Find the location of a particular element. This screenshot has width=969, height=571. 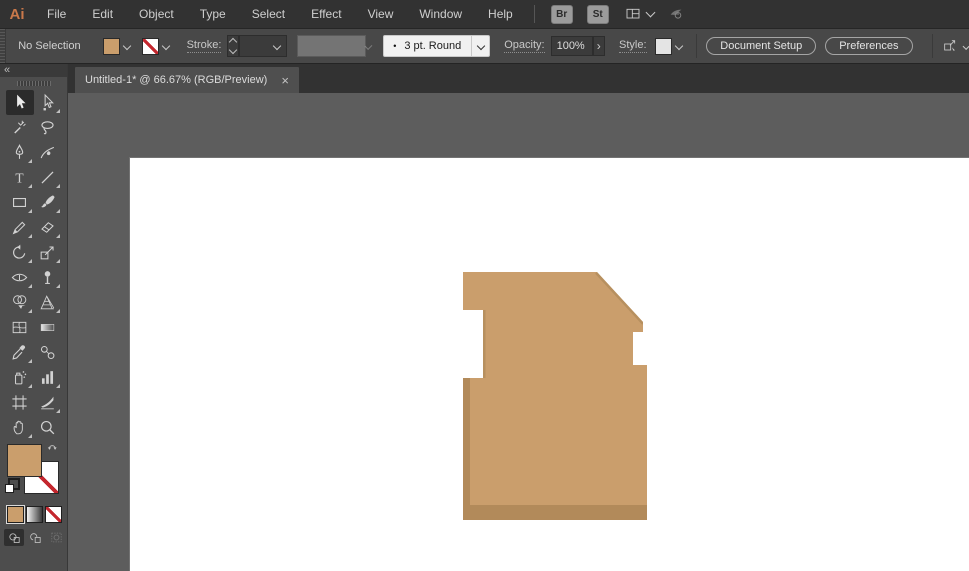

workspace-layout-icon is located at coordinates (633, 14).